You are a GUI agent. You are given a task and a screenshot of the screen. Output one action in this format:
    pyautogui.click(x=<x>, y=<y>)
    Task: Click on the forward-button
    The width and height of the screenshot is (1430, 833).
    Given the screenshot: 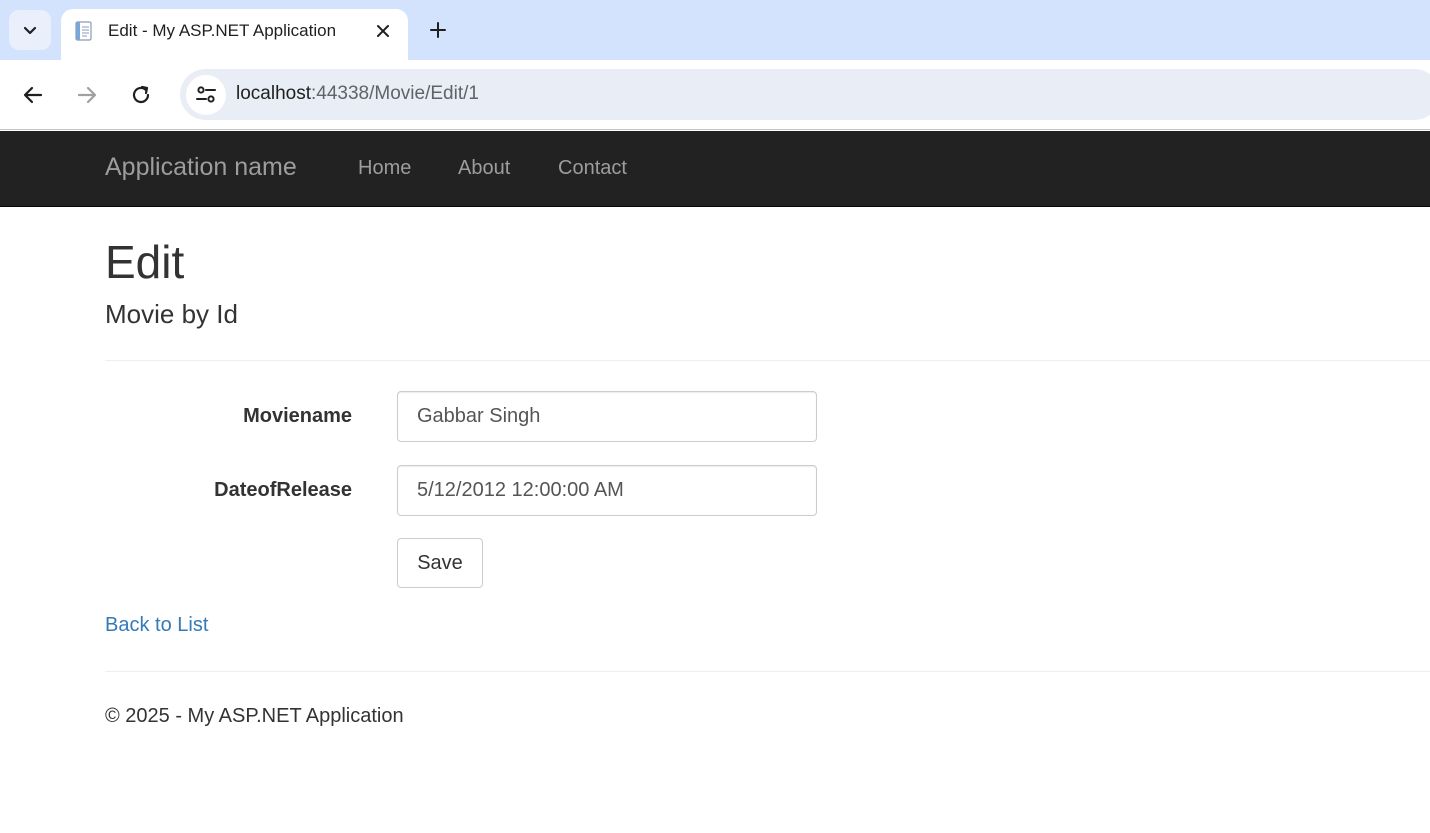 What is the action you would take?
    pyautogui.click(x=87, y=95)
    